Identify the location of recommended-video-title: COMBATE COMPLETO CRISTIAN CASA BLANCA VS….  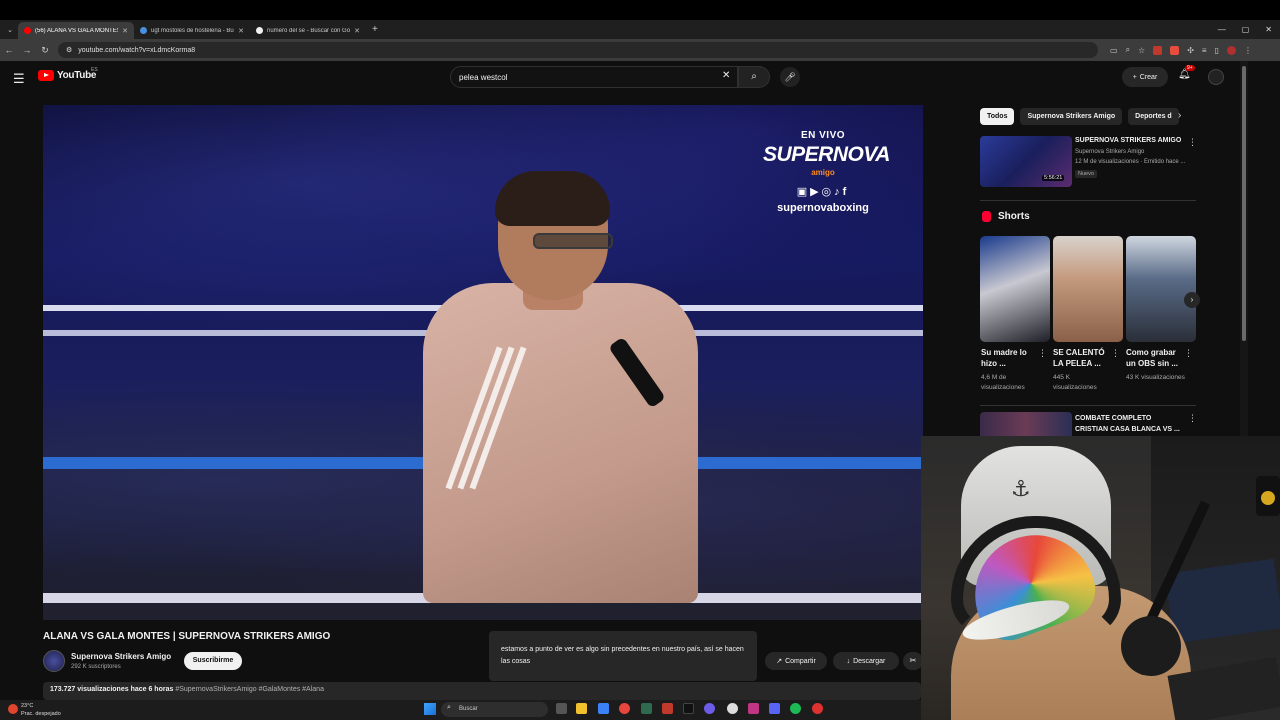
(1129, 424).